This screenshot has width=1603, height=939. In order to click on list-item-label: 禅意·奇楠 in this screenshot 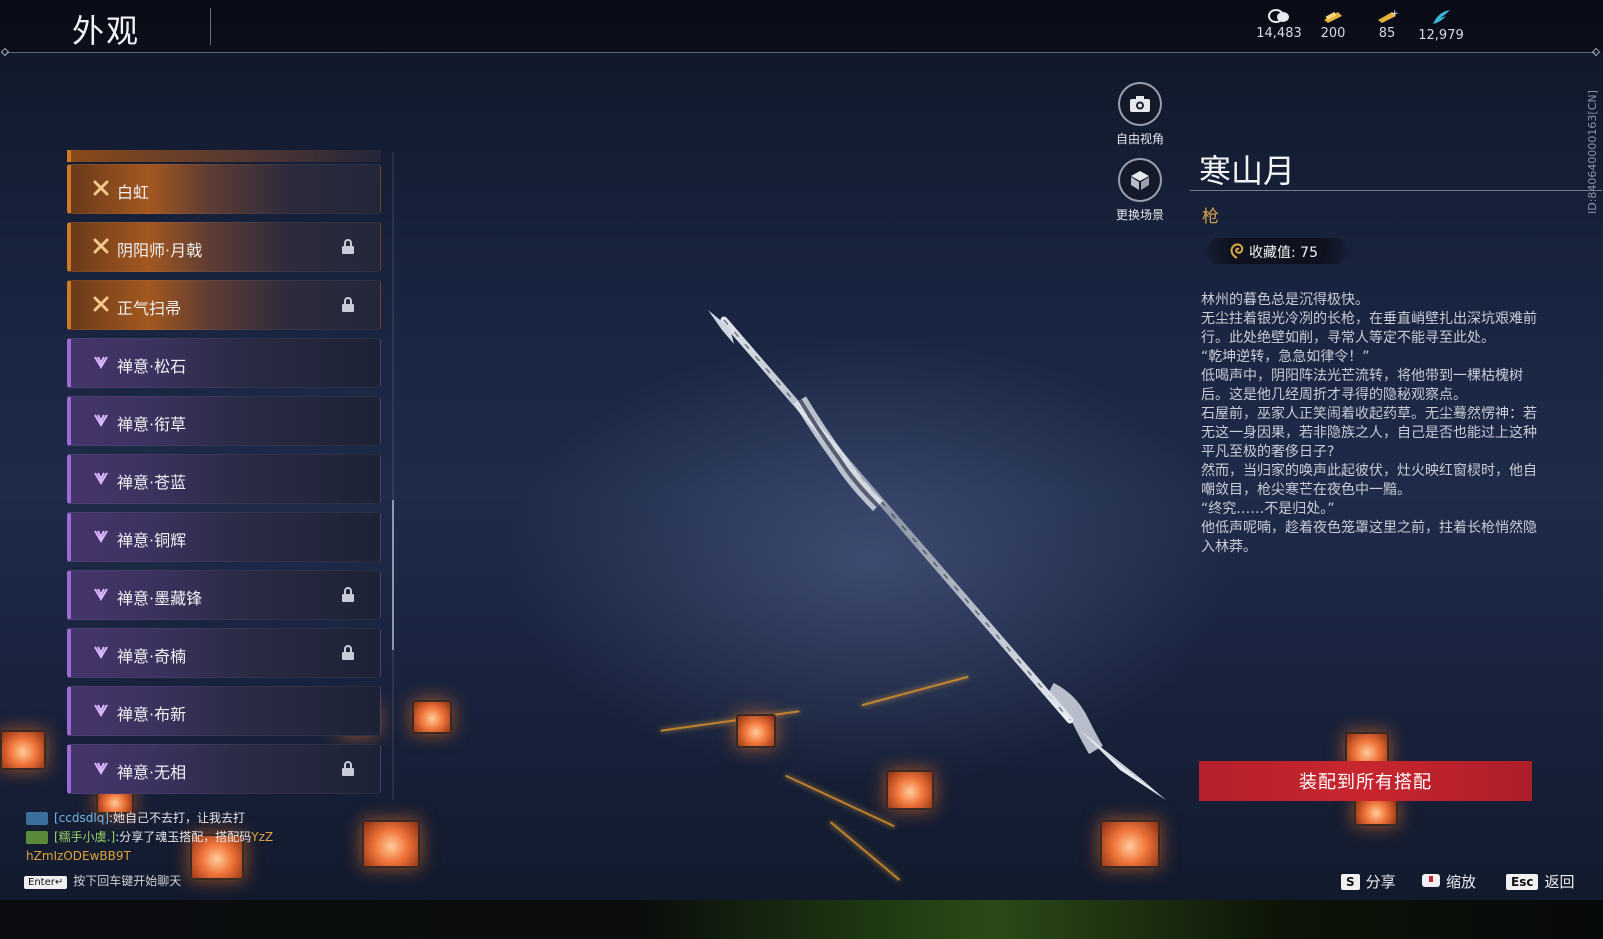, I will do `click(152, 656)`.